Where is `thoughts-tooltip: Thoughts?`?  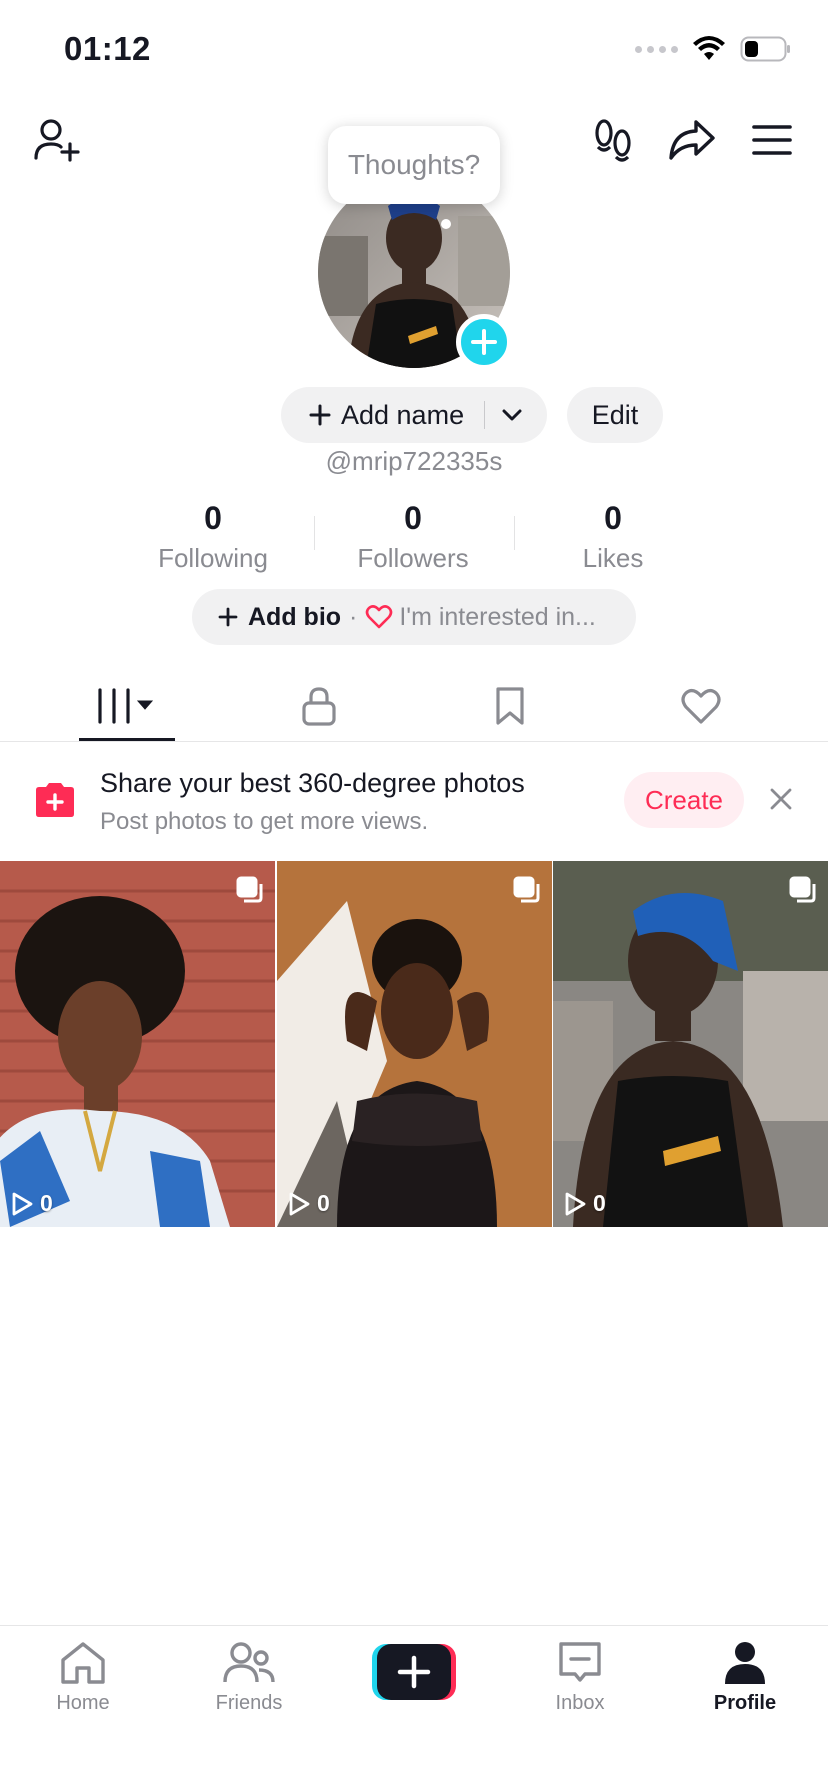 thoughts-tooltip: Thoughts? is located at coordinates (414, 165).